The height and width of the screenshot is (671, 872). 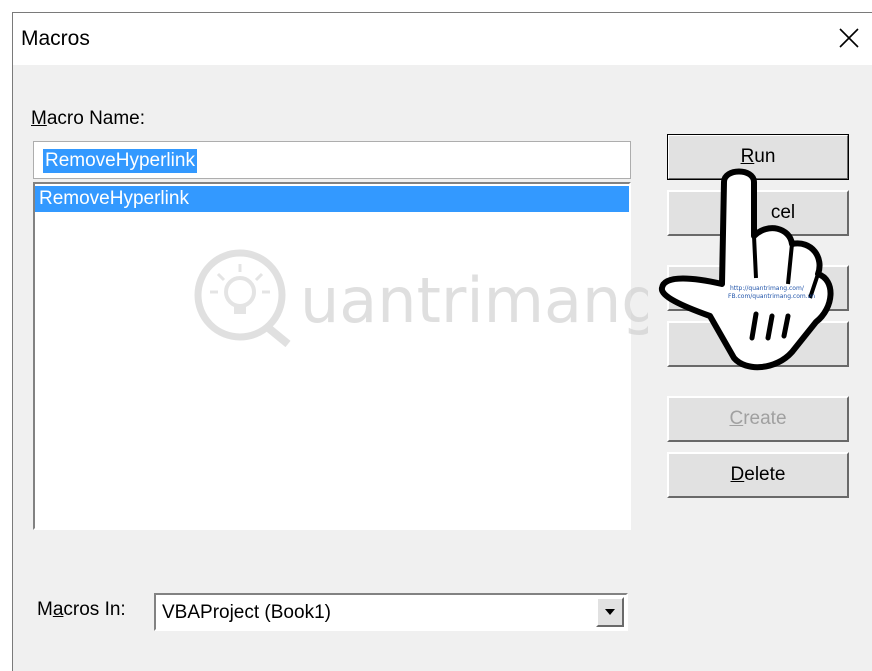 I want to click on run-button: Run, so click(x=758, y=157).